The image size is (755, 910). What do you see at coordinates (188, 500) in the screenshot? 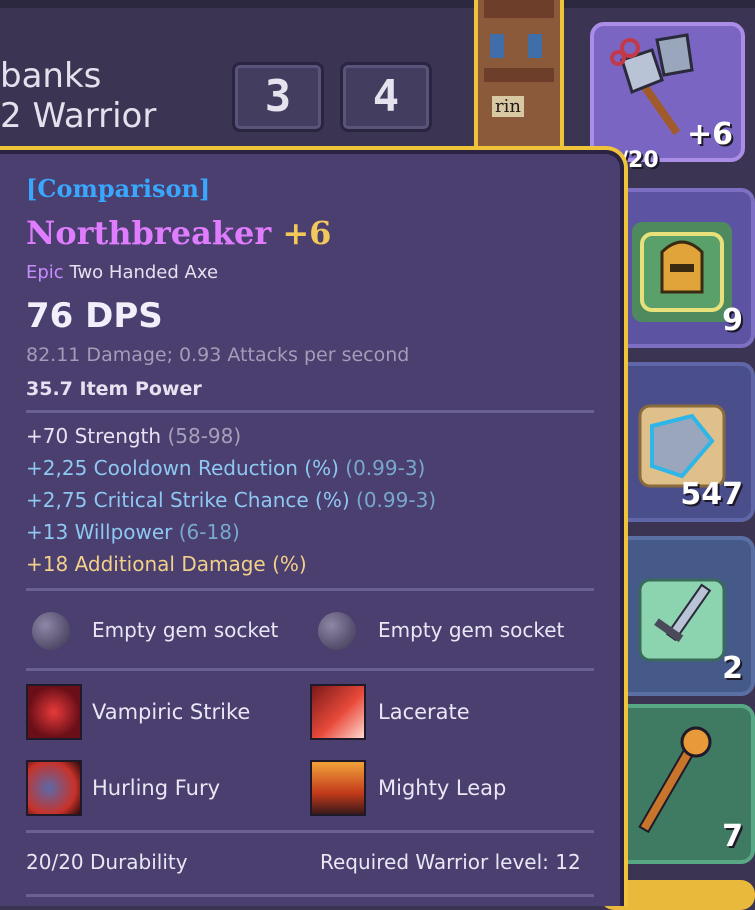
I see `stat-value: +2,75 Critical Strike Chance (%)` at bounding box center [188, 500].